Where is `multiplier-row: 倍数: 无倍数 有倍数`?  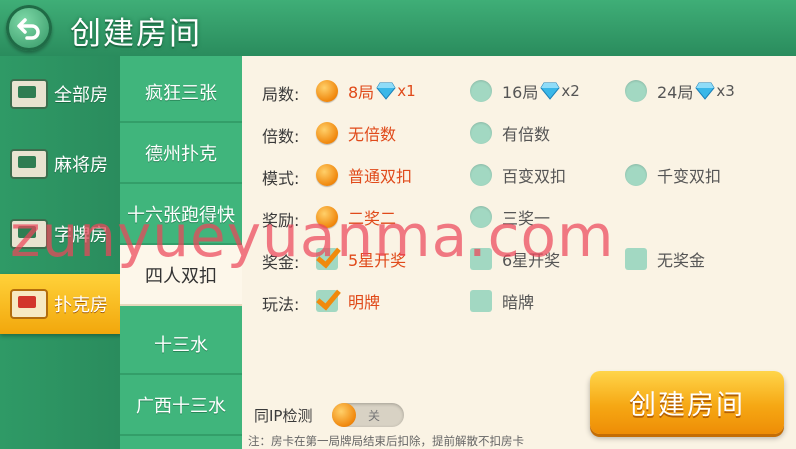 multiplier-row: 倍数: 无倍数 有倍数 is located at coordinates (519, 133).